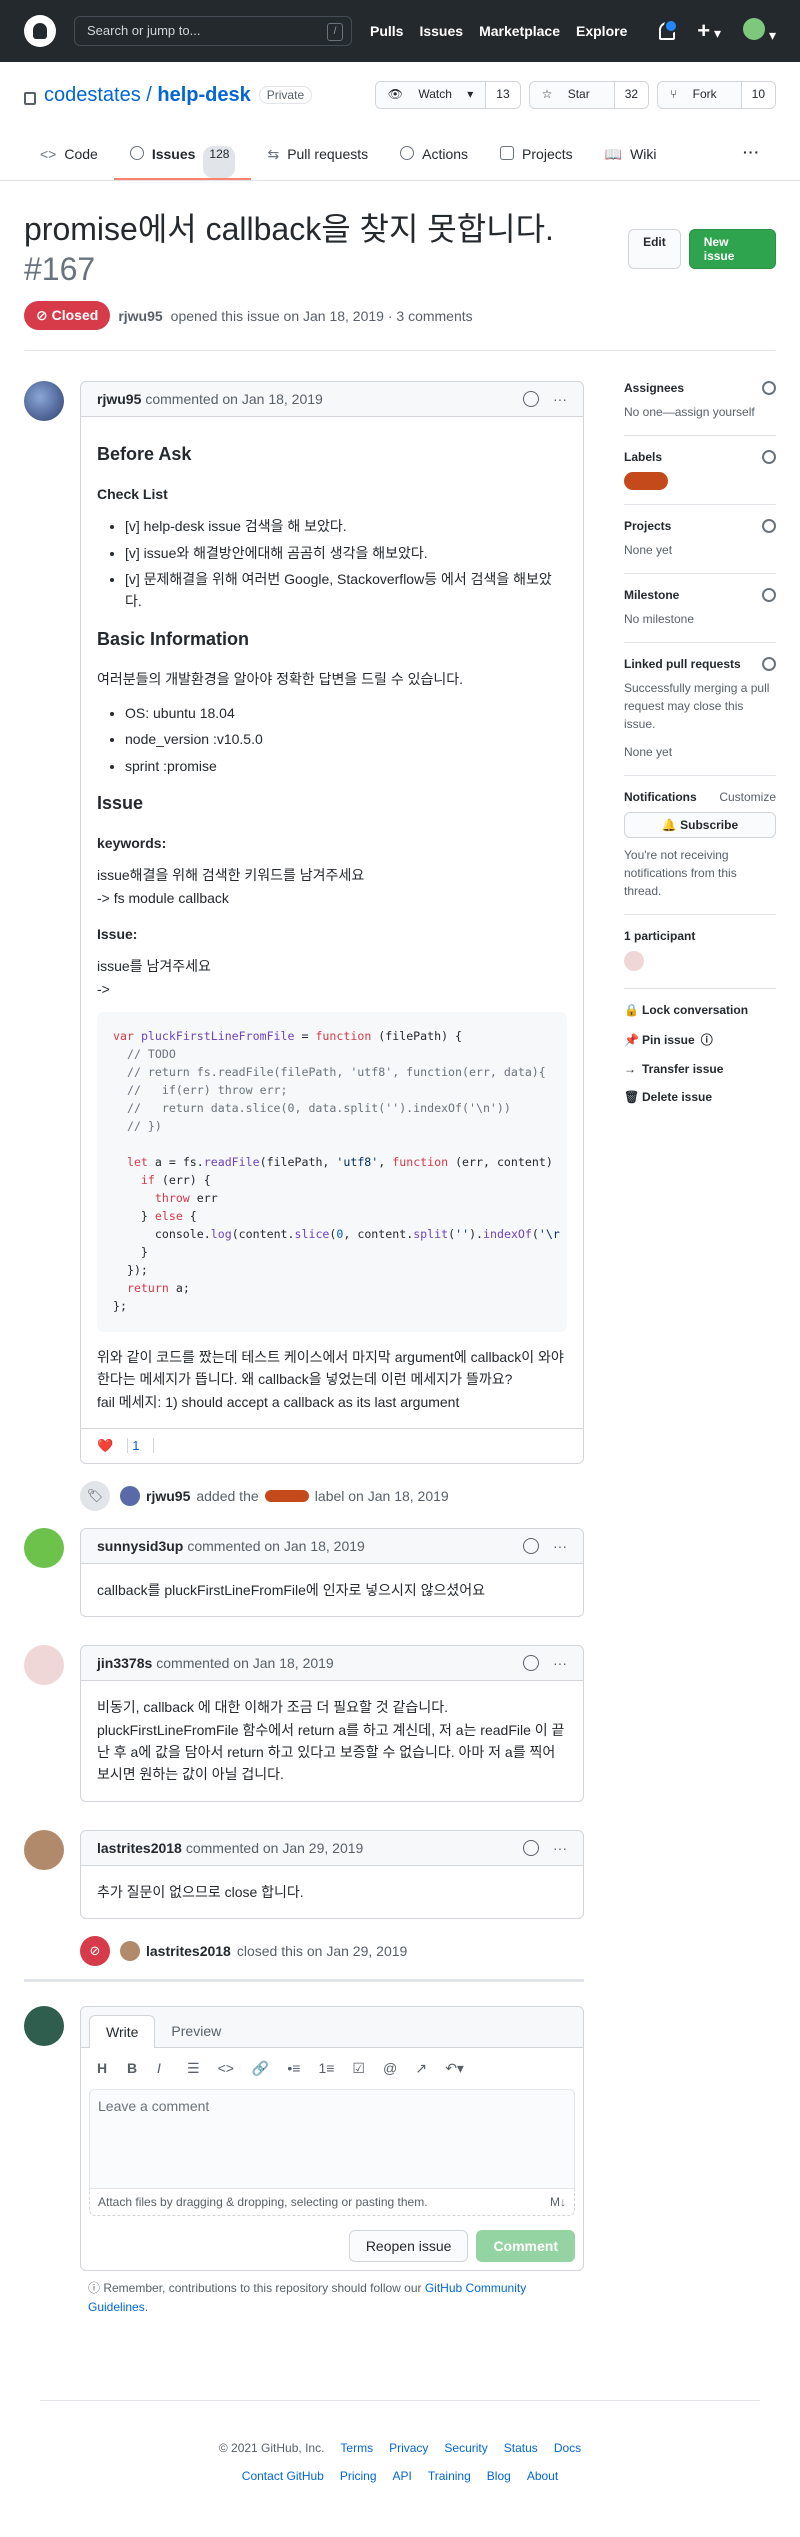 The image size is (800, 2537). What do you see at coordinates (188, 1951) in the screenshot?
I see `event-author: lastrites2018` at bounding box center [188, 1951].